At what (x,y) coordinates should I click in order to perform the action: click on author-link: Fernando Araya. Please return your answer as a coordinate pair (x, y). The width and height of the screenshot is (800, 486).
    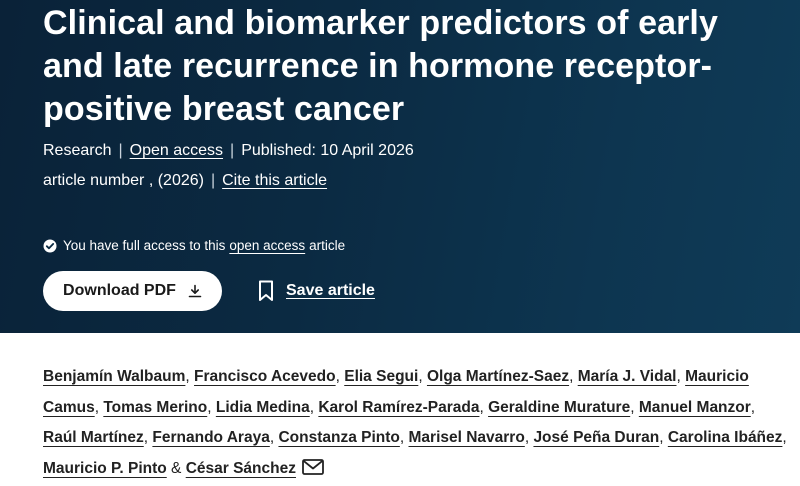
    Looking at the image, I should click on (210, 437).